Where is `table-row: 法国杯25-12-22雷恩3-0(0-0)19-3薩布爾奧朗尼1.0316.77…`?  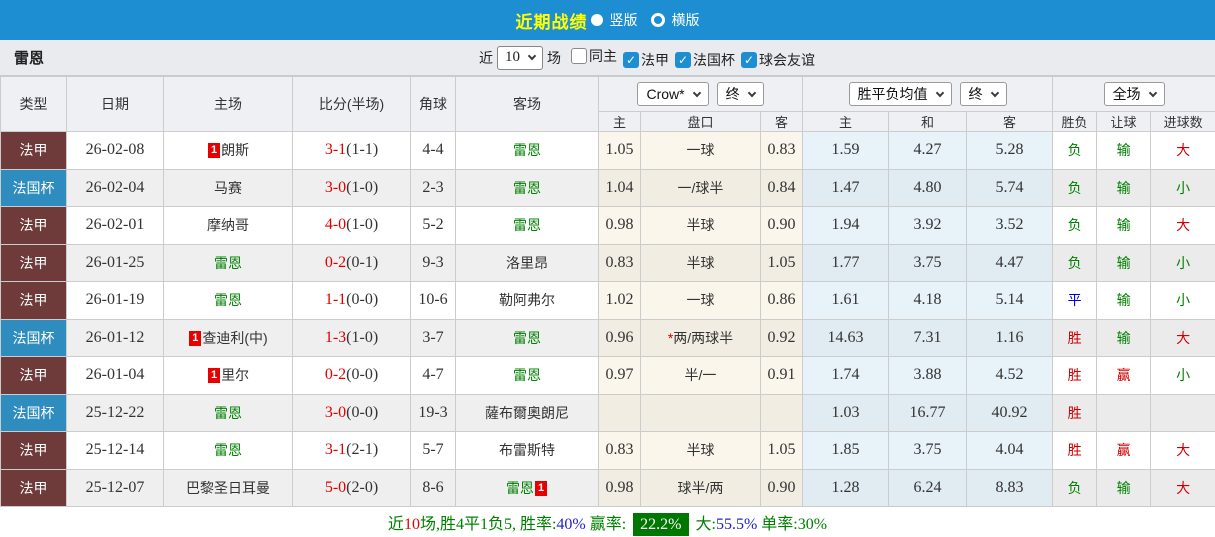 table-row: 法国杯25-12-22雷恩3-0(0-0)19-3薩布爾奧朗尼1.0316.77… is located at coordinates (608, 413).